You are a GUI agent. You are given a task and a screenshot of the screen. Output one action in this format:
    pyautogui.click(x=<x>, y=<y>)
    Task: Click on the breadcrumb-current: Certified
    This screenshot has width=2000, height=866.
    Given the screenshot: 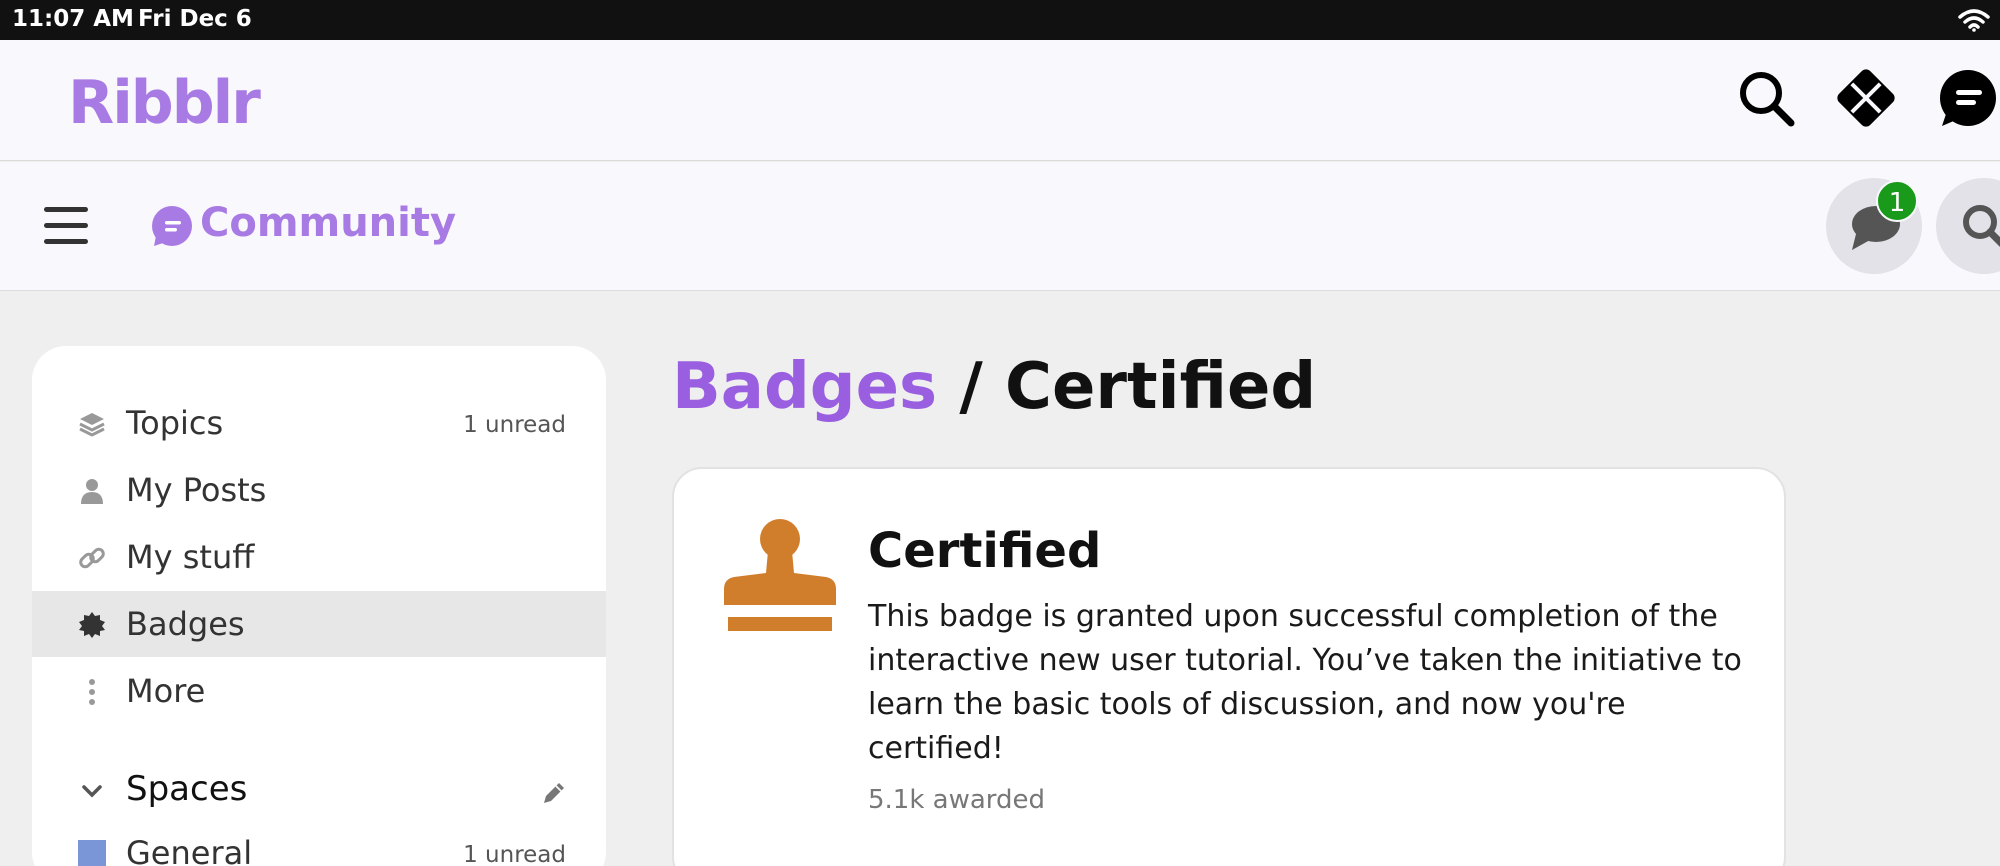 What is the action you would take?
    pyautogui.click(x=1161, y=387)
    